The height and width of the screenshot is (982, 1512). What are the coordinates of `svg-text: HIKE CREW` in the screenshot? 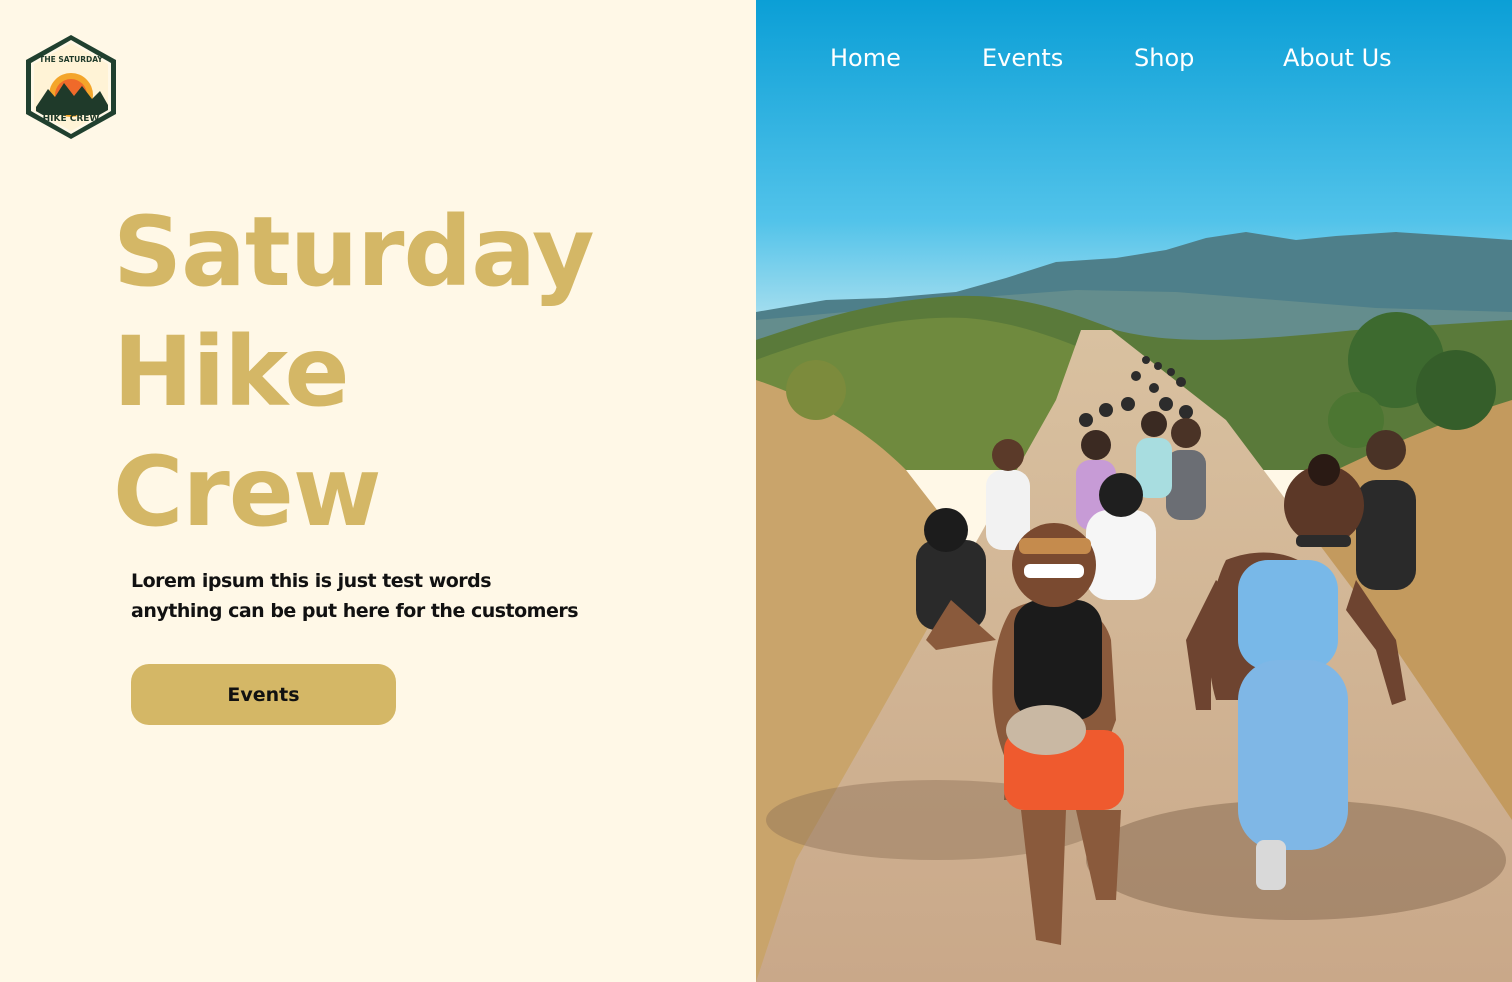 It's located at (71, 119).